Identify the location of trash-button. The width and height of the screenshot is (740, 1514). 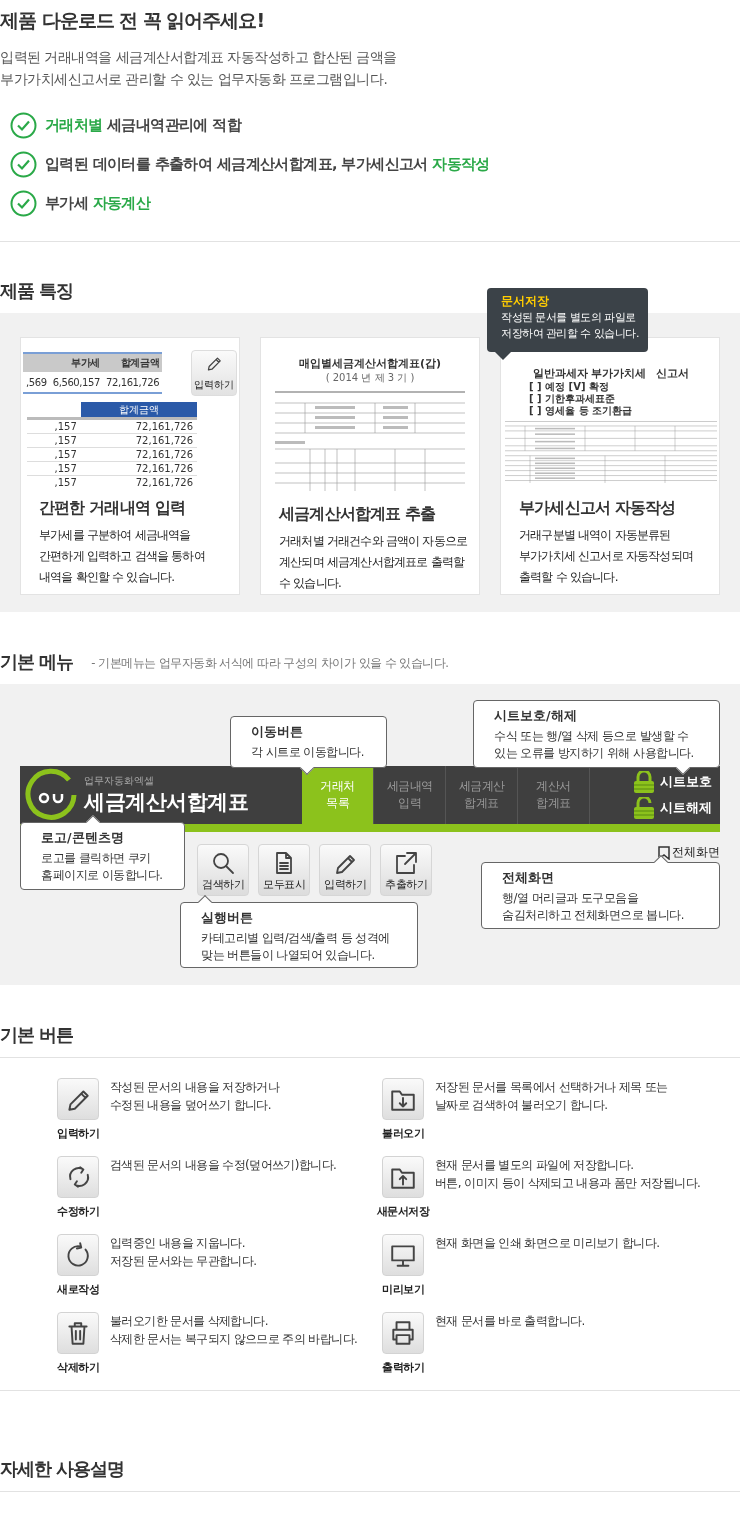
(78, 1333).